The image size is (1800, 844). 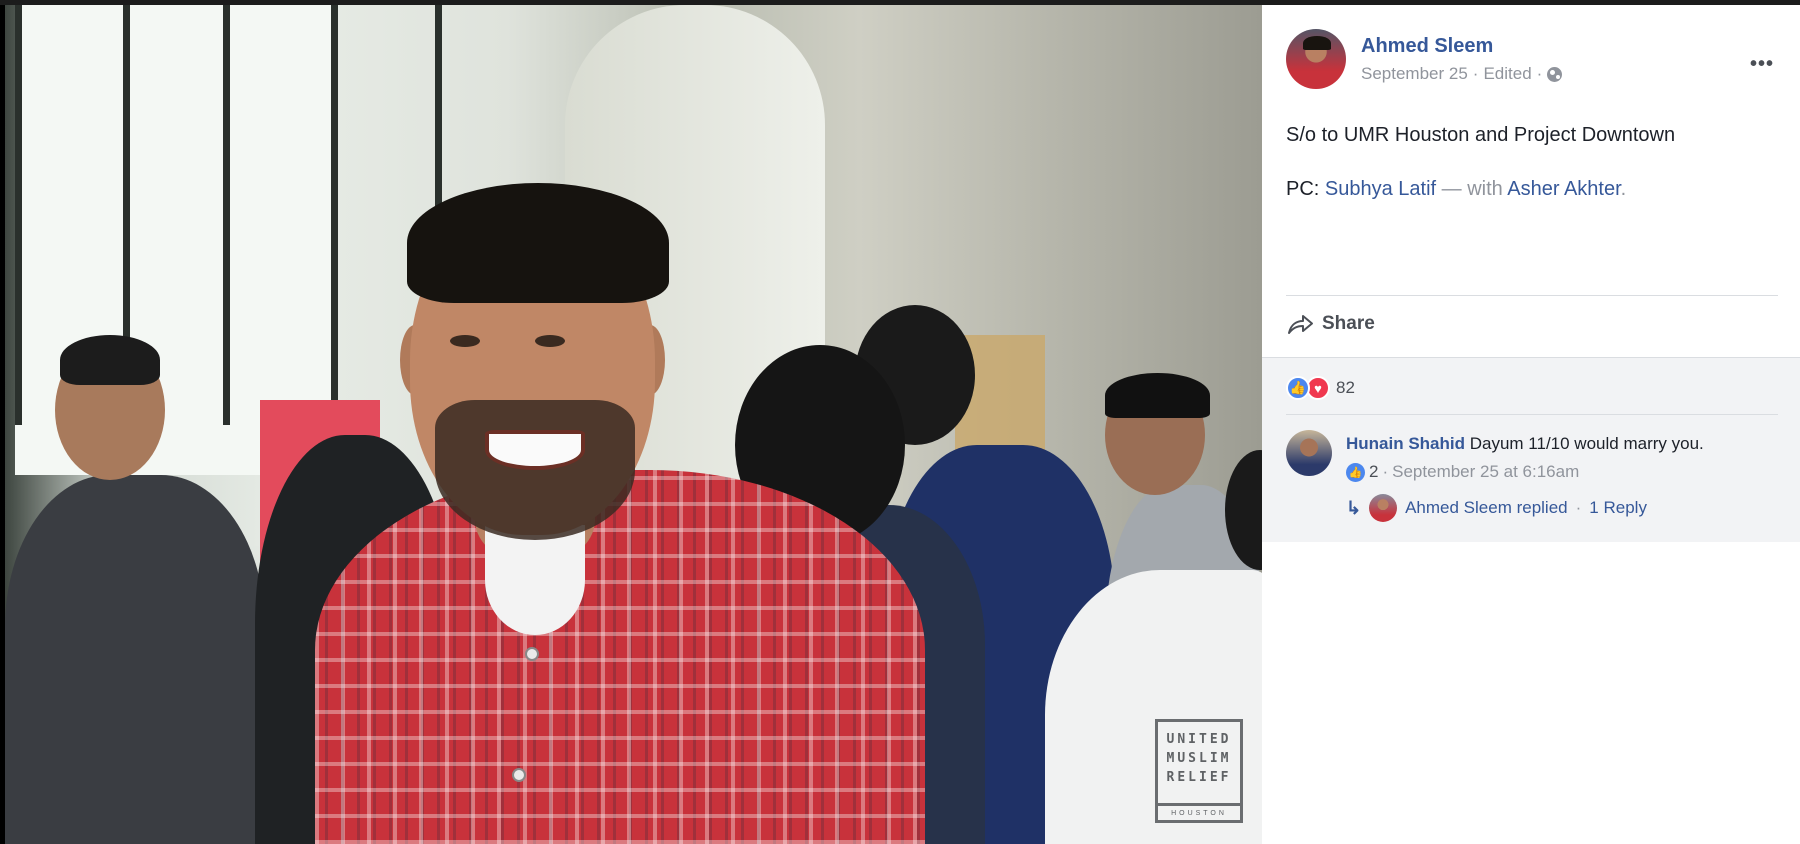 What do you see at coordinates (1383, 508) in the screenshot?
I see `replier-avatar` at bounding box center [1383, 508].